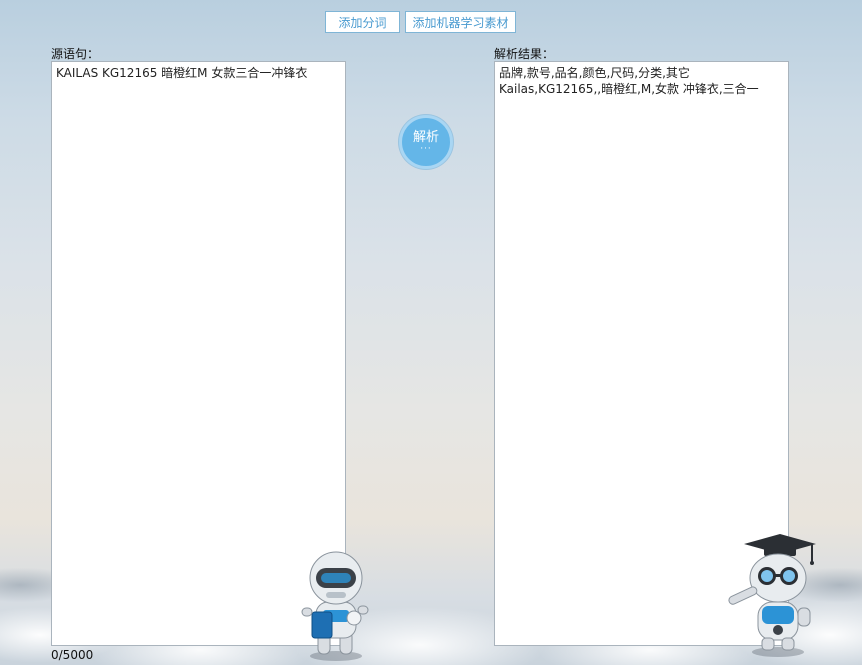 This screenshot has width=862, height=665. Describe the element at coordinates (362, 22) in the screenshot. I see `add-segment-button: 添加分词` at that location.